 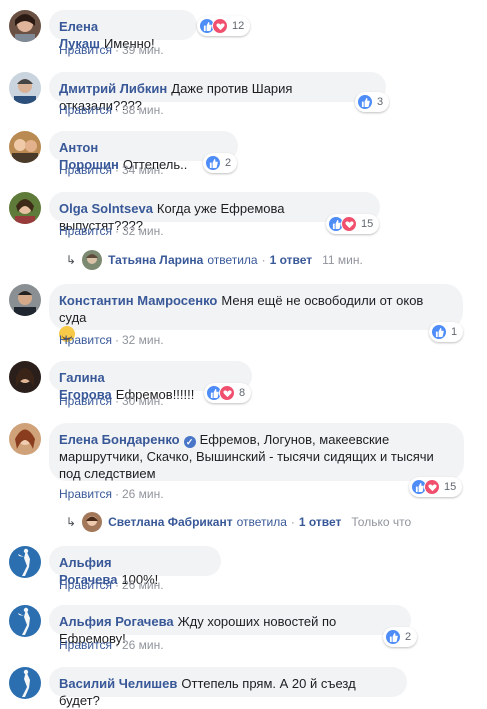 What do you see at coordinates (119, 439) in the screenshot?
I see `comment-author: Елена Бондаренко` at bounding box center [119, 439].